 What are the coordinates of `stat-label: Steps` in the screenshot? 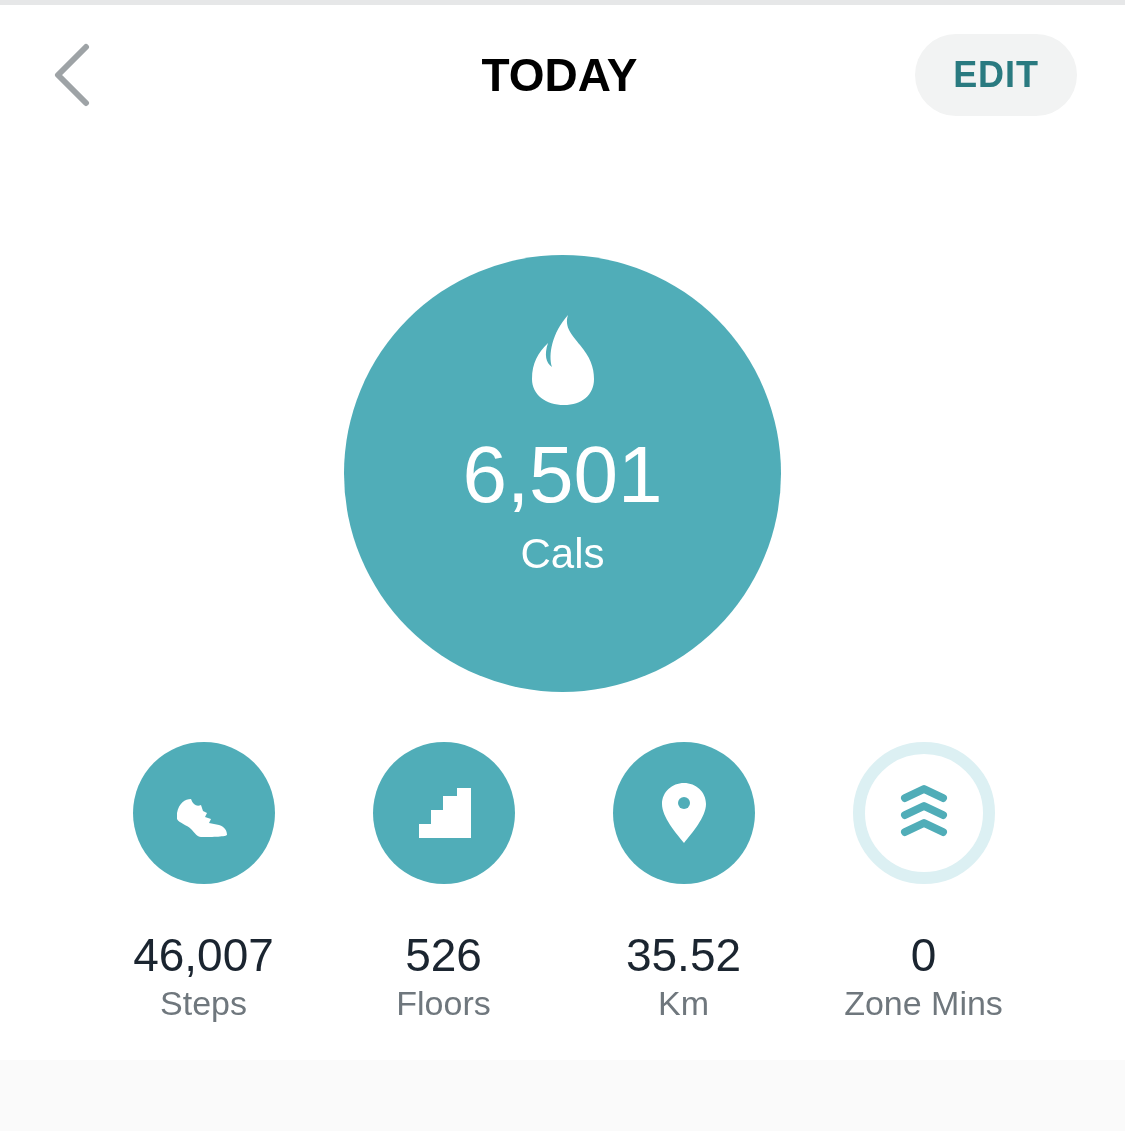 It's located at (203, 1003).